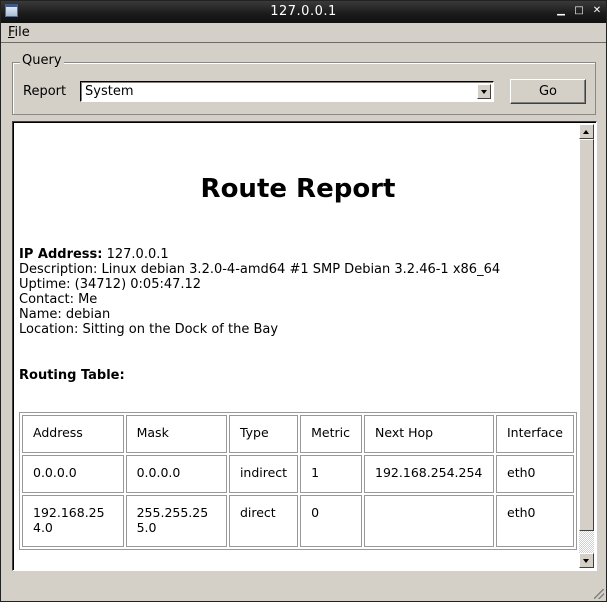 The height and width of the screenshot is (602, 607). I want to click on scroll-down-button, so click(586, 560).